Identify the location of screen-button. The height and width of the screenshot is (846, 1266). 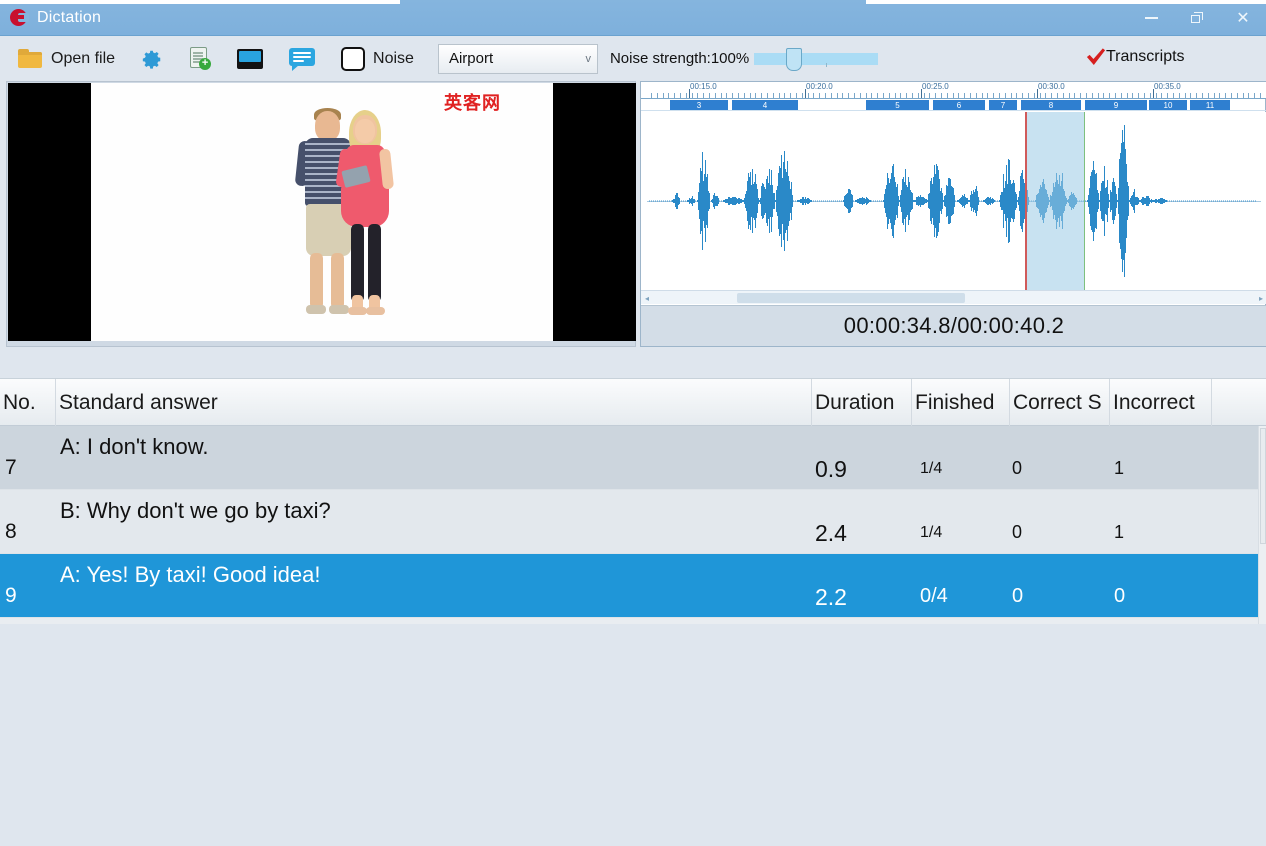
(243, 58).